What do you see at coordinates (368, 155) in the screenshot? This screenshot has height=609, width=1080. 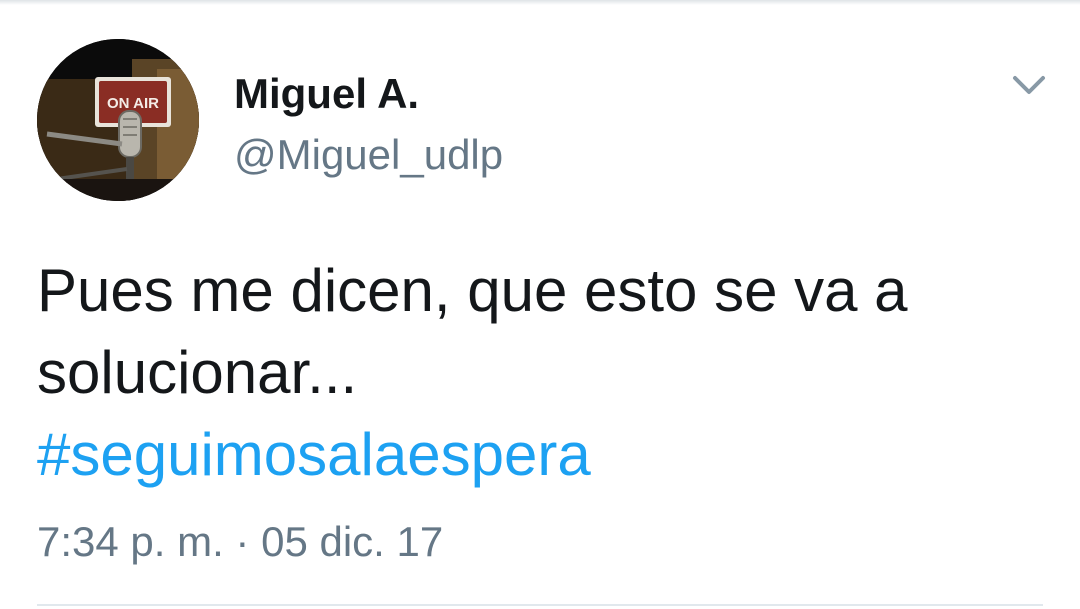 I see `author-handle: @Miguel_udlp` at bounding box center [368, 155].